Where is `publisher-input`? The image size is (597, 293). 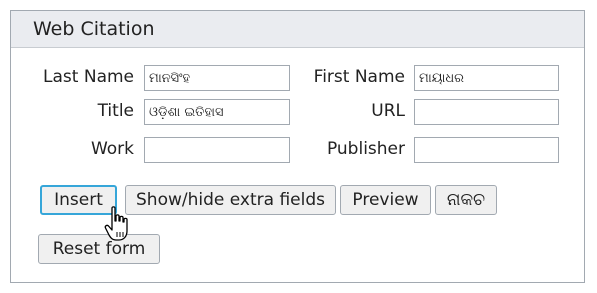 publisher-input is located at coordinates (486, 150).